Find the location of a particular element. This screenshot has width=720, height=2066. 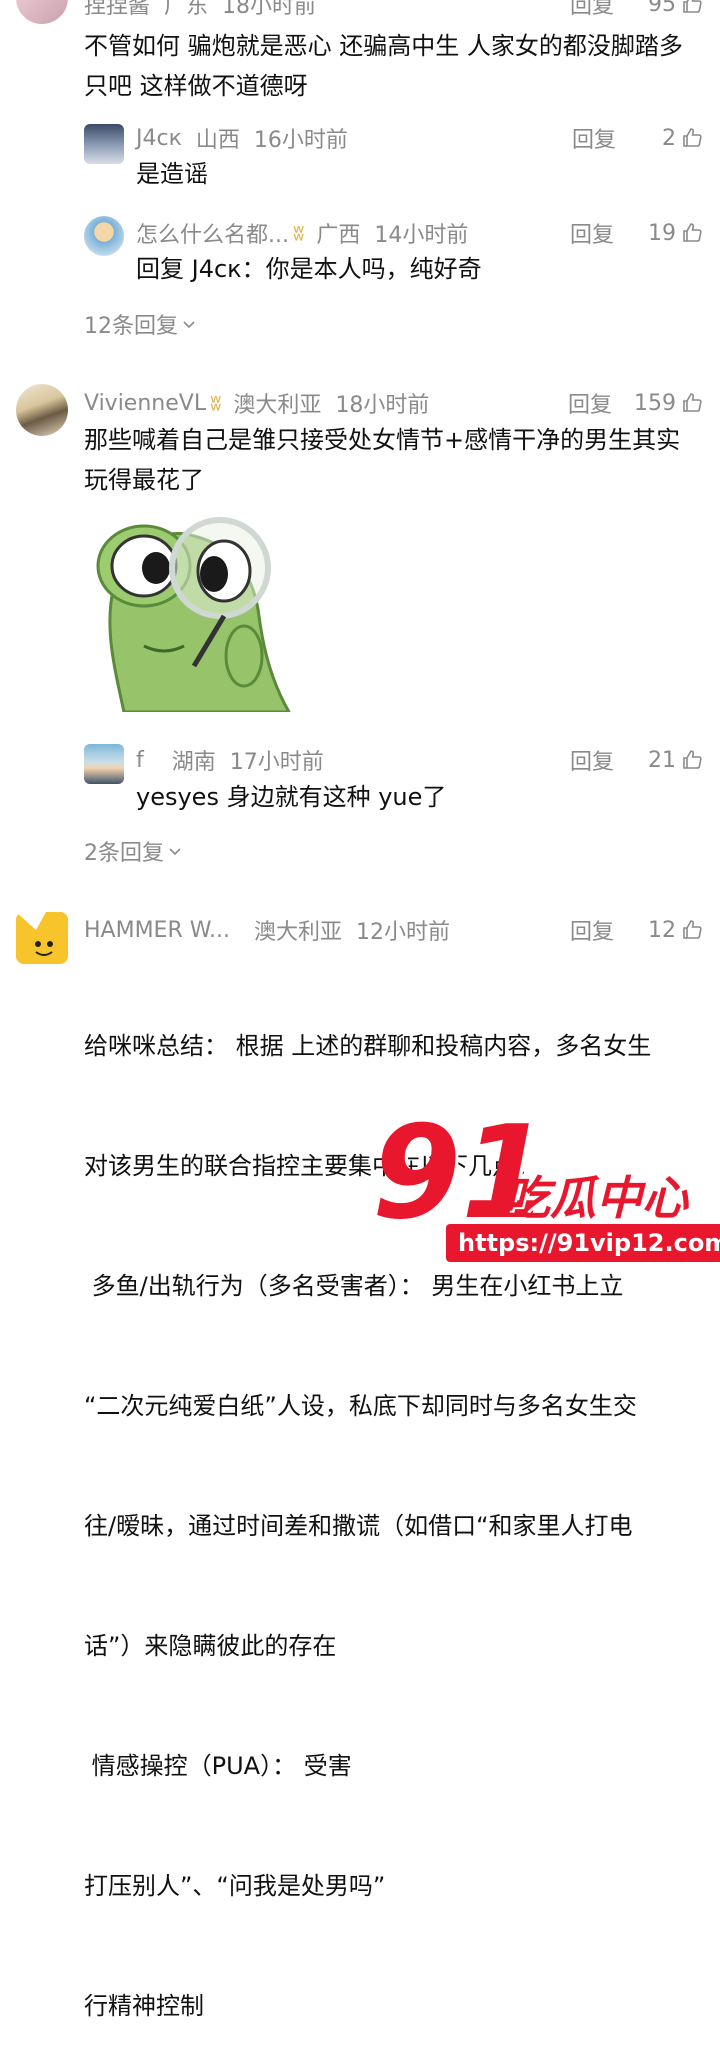

timestamp: 16小时前 is located at coordinates (300, 140).